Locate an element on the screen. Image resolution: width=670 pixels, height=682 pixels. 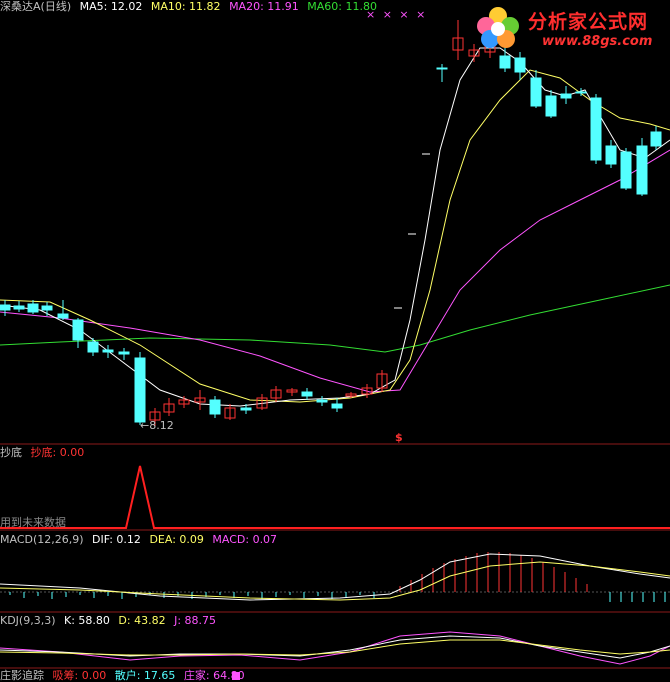
kdj-panel-header: KDJ(9,3,3) K: 58.80 D: 43.82 J: 88.75 is located at coordinates (110, 620).